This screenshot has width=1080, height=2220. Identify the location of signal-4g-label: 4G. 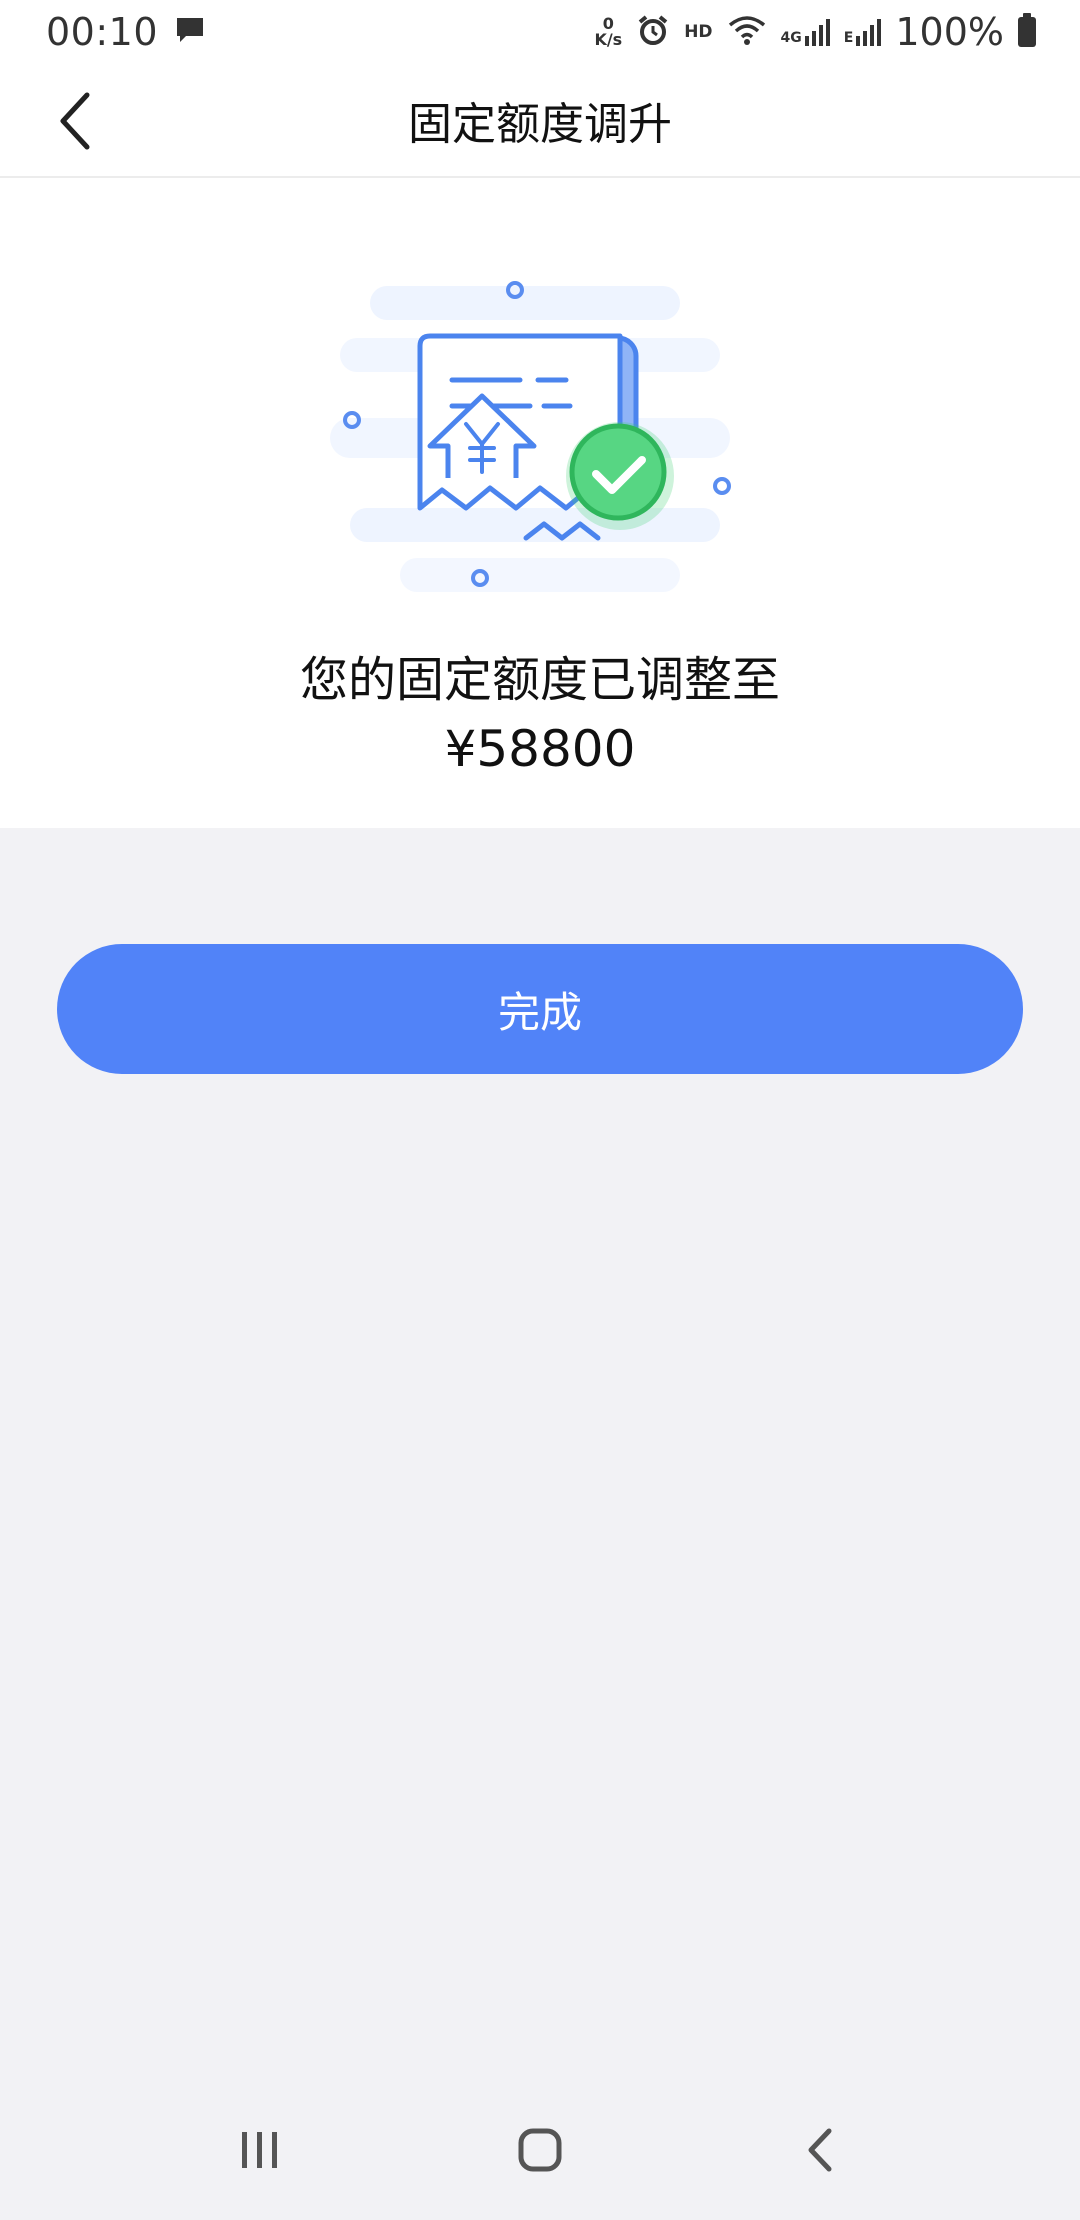
(791, 38).